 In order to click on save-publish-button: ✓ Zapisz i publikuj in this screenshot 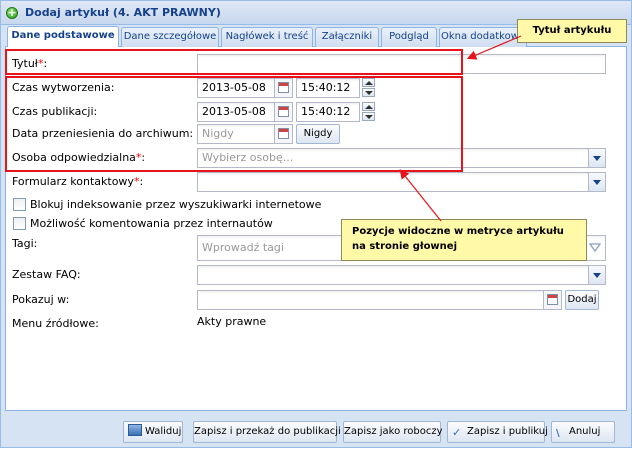, I will do `click(497, 432)`.